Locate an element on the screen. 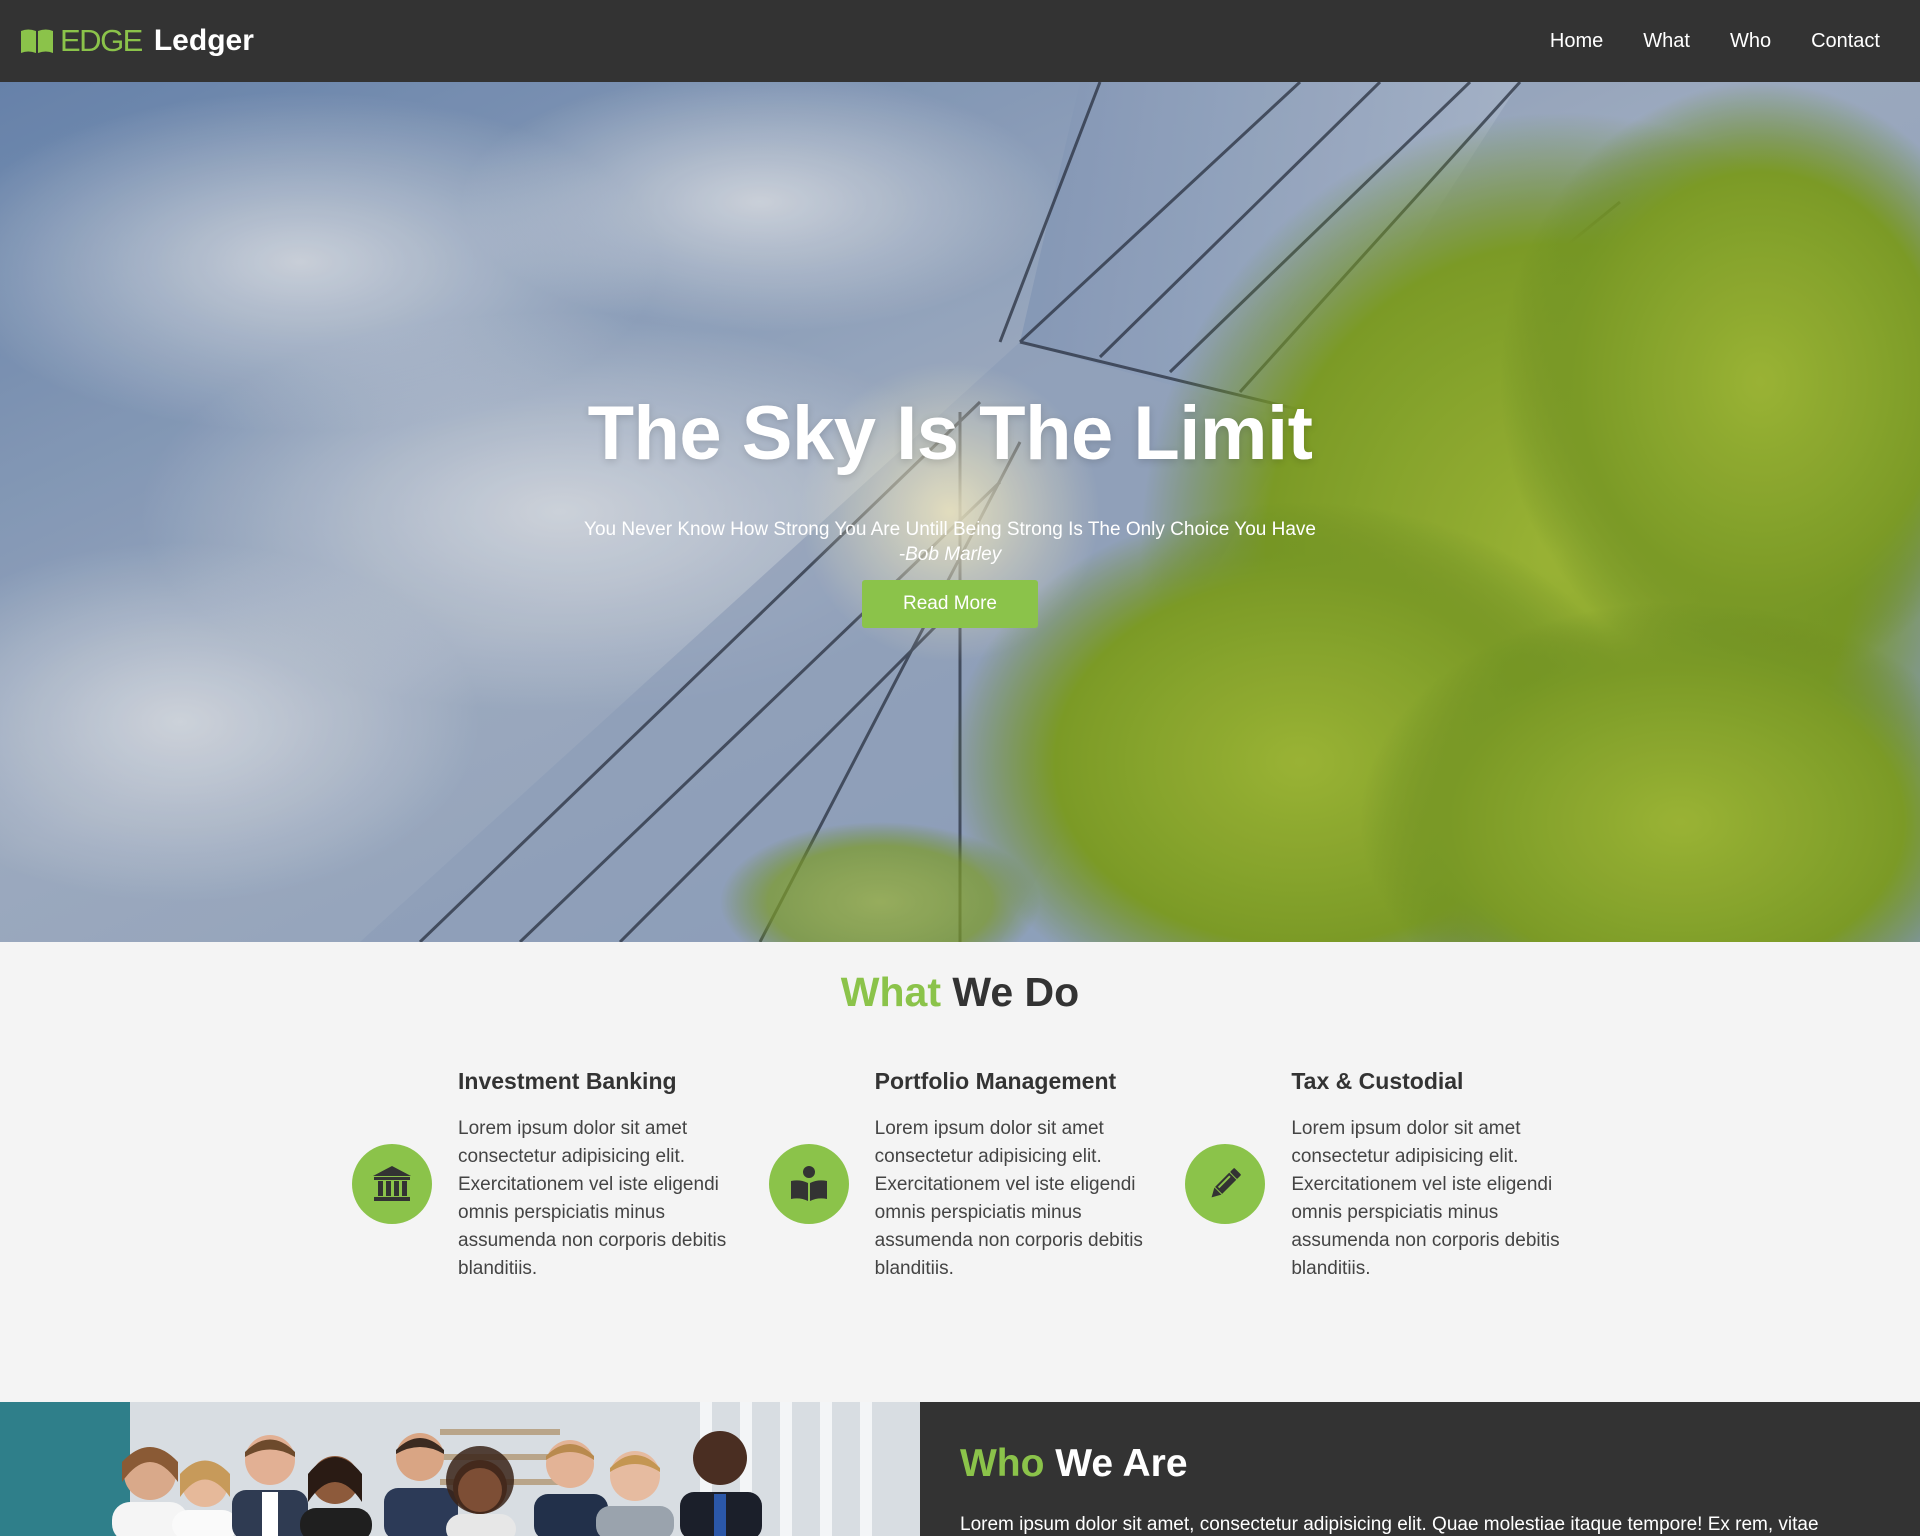 The width and height of the screenshot is (1920, 1536). who-we-are-title: Who We Are is located at coordinates (1425, 1464).